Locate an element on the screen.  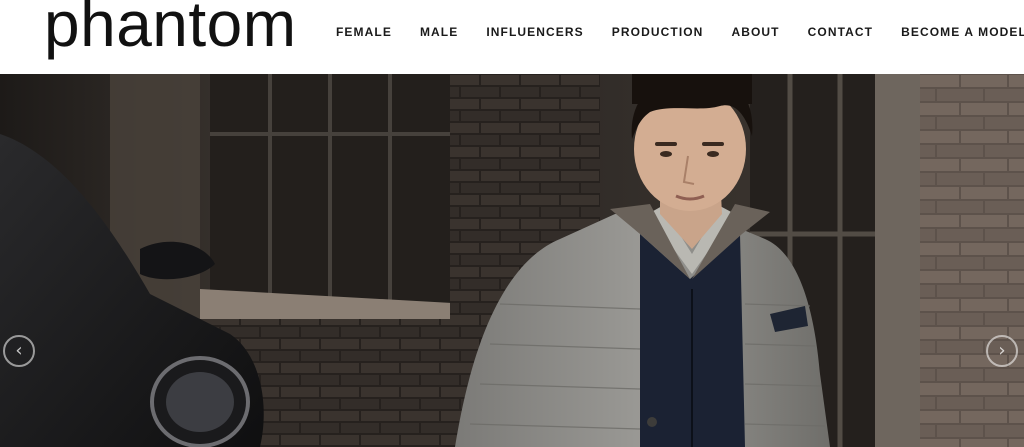
chevron-left-icon: ‹ is located at coordinates (19, 350).